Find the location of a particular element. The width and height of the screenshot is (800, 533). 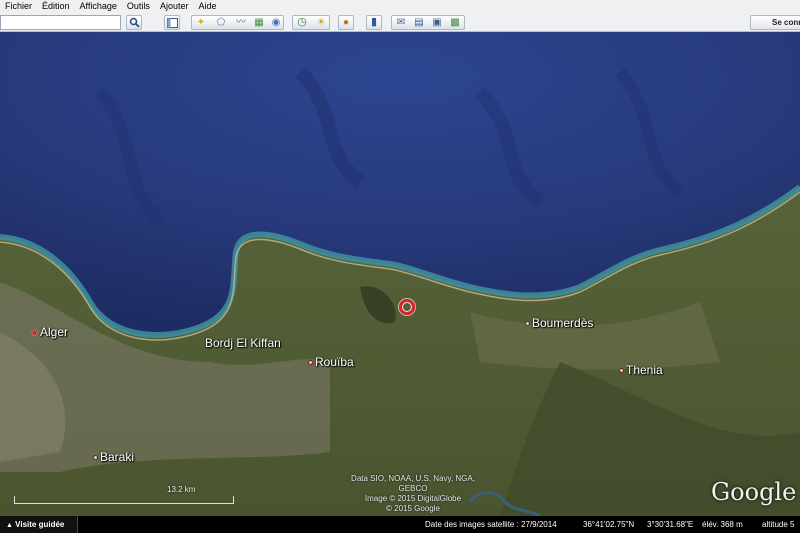

sidebar-icon is located at coordinates (172, 22).